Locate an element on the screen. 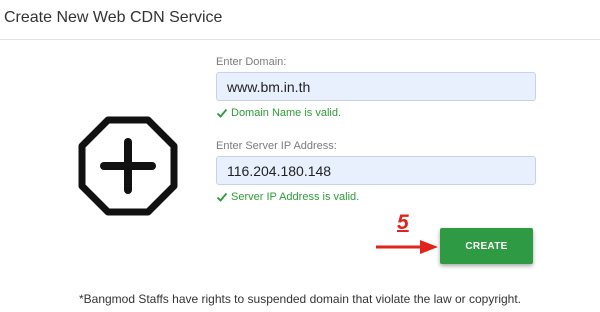 The height and width of the screenshot is (312, 600). arrow-right-icon is located at coordinates (407, 247).